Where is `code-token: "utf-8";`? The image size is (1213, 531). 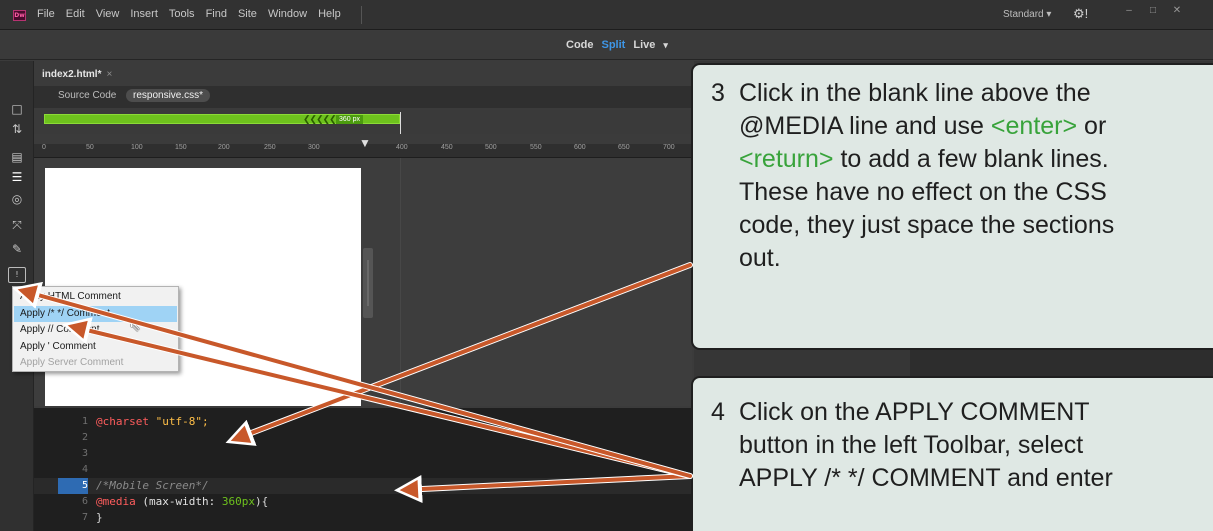
code-token: "utf-8"; is located at coordinates (182, 421).